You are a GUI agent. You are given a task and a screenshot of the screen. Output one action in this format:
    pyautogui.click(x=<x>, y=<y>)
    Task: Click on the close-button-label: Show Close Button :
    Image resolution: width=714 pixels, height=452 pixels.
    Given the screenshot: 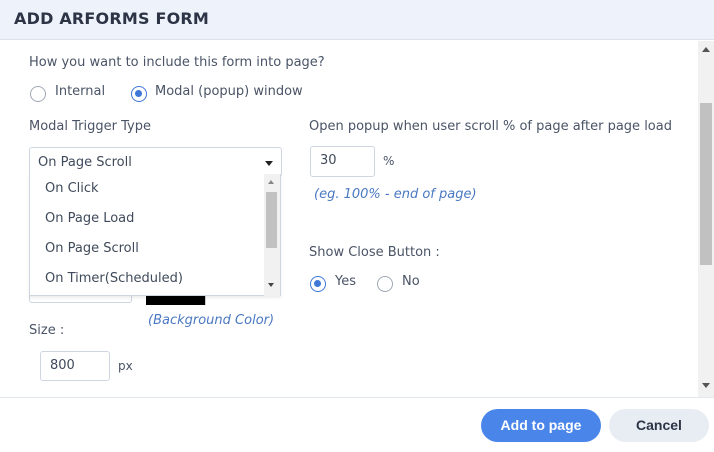 What is the action you would take?
    pyautogui.click(x=374, y=252)
    